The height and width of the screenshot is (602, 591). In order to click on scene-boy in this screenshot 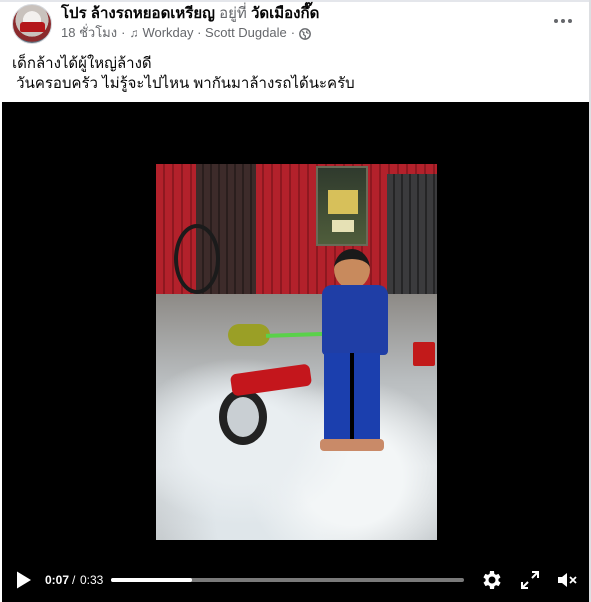, I will do `click(354, 354)`.